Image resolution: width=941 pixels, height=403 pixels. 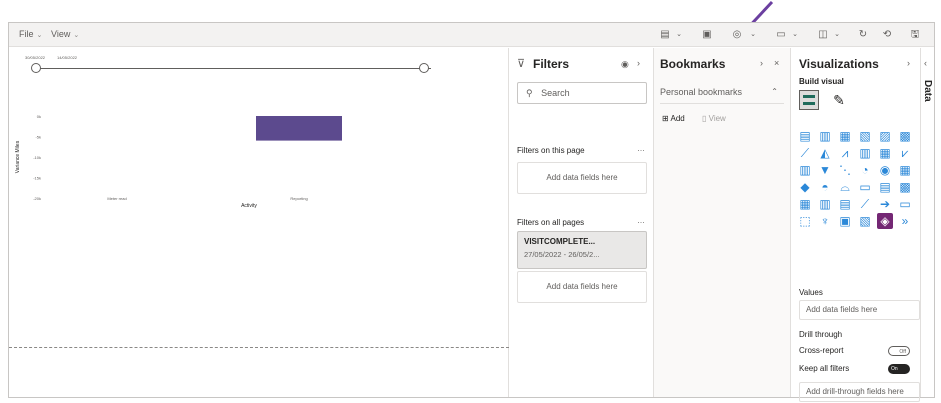 I want to click on view-bookmark-button: ▯ View, so click(x=714, y=118).